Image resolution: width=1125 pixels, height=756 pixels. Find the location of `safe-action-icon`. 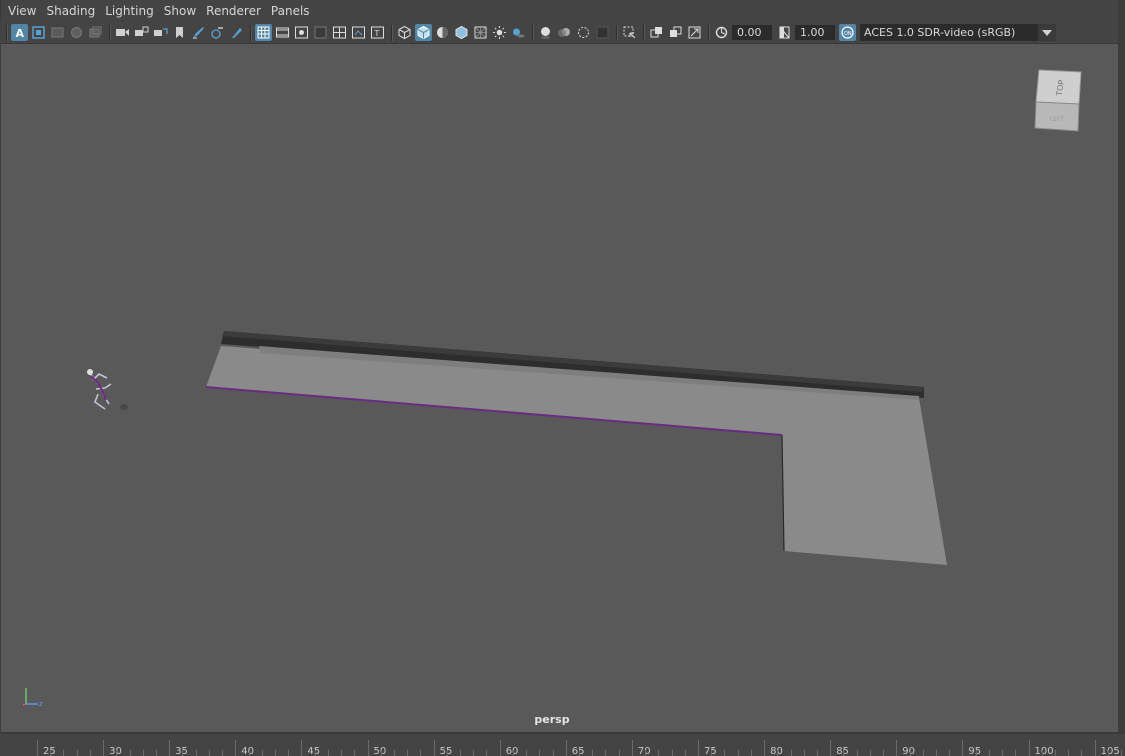

safe-action-icon is located at coordinates (358, 32).